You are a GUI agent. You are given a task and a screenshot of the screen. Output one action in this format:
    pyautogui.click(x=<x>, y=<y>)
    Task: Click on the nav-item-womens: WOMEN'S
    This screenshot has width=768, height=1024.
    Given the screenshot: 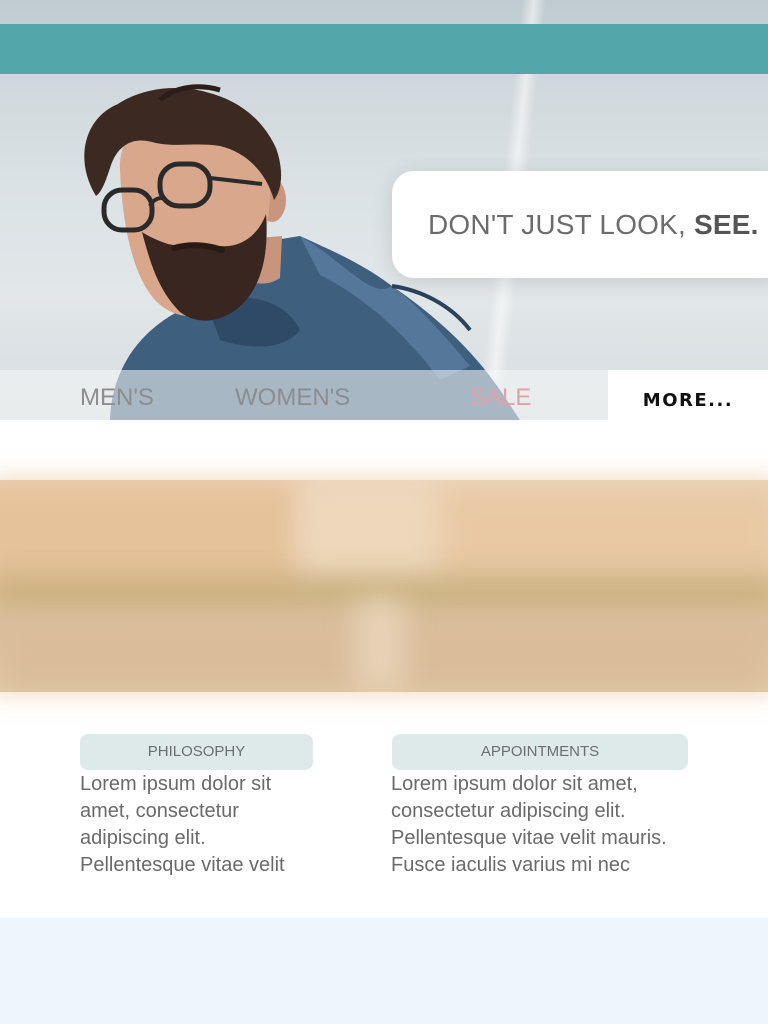 What is the action you would take?
    pyautogui.click(x=292, y=398)
    